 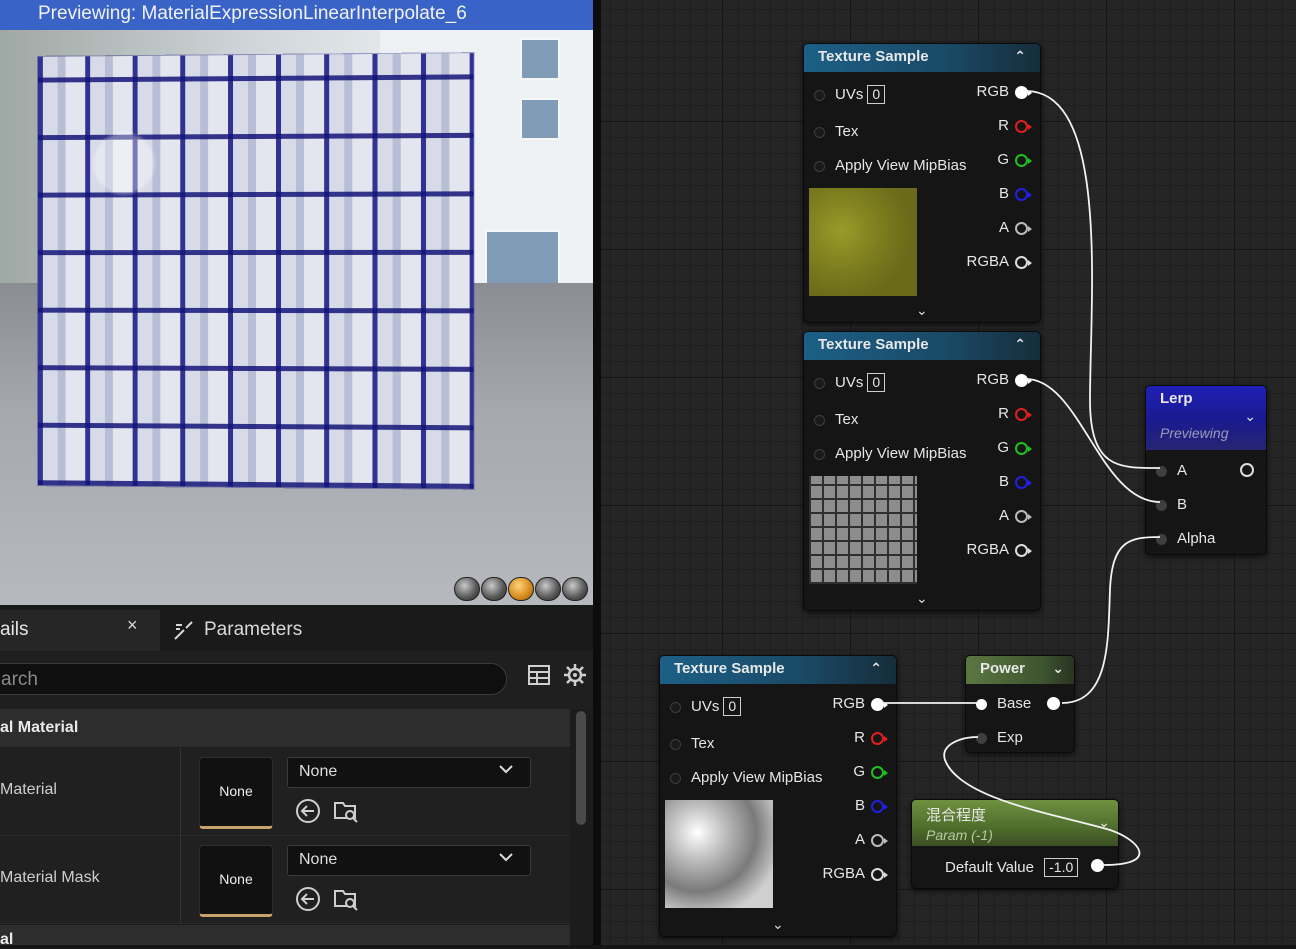 I want to click on default-value-row: Default Value -1.0, so click(x=1012, y=867).